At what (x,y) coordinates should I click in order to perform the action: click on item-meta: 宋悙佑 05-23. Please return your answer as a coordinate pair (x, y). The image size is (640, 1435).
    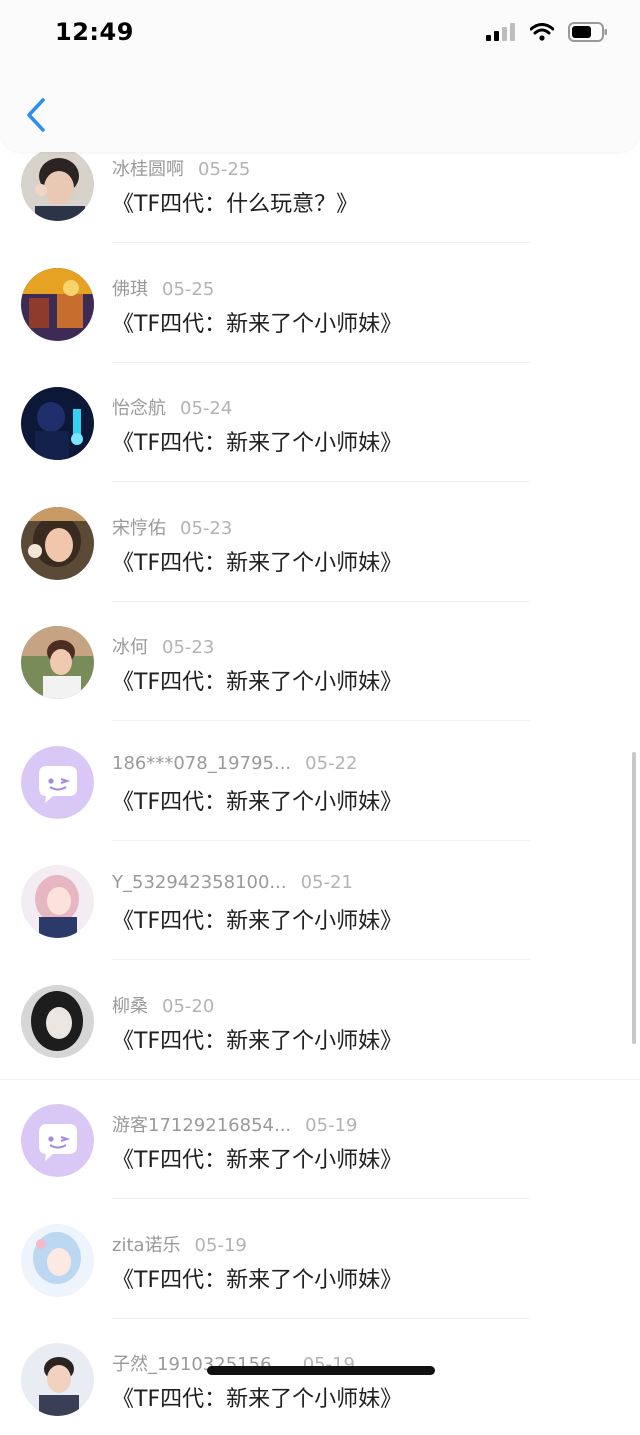
    Looking at the image, I should click on (172, 527).